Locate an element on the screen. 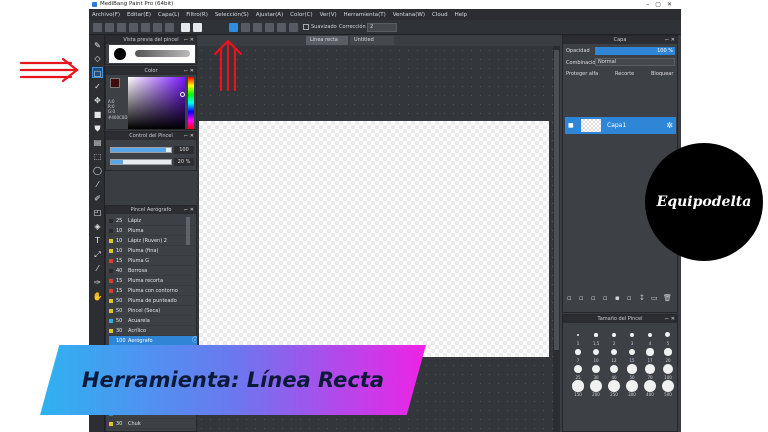  brush-list-item: 30 Acrílico is located at coordinates (155, 331).